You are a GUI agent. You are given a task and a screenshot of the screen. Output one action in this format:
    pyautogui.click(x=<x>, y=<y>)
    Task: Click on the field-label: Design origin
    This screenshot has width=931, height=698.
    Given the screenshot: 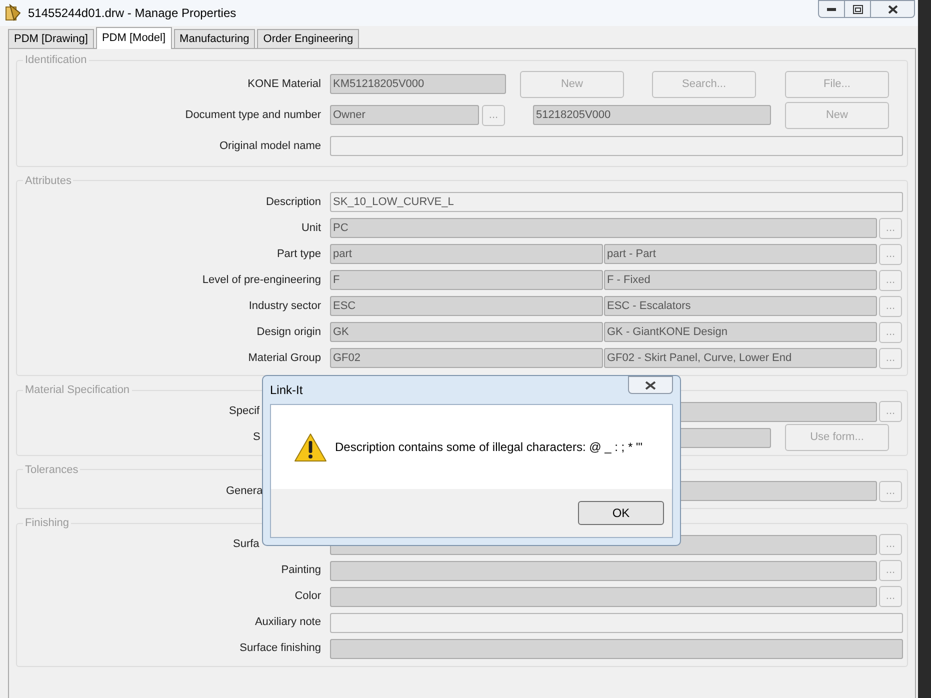 What is the action you would take?
    pyautogui.click(x=288, y=332)
    